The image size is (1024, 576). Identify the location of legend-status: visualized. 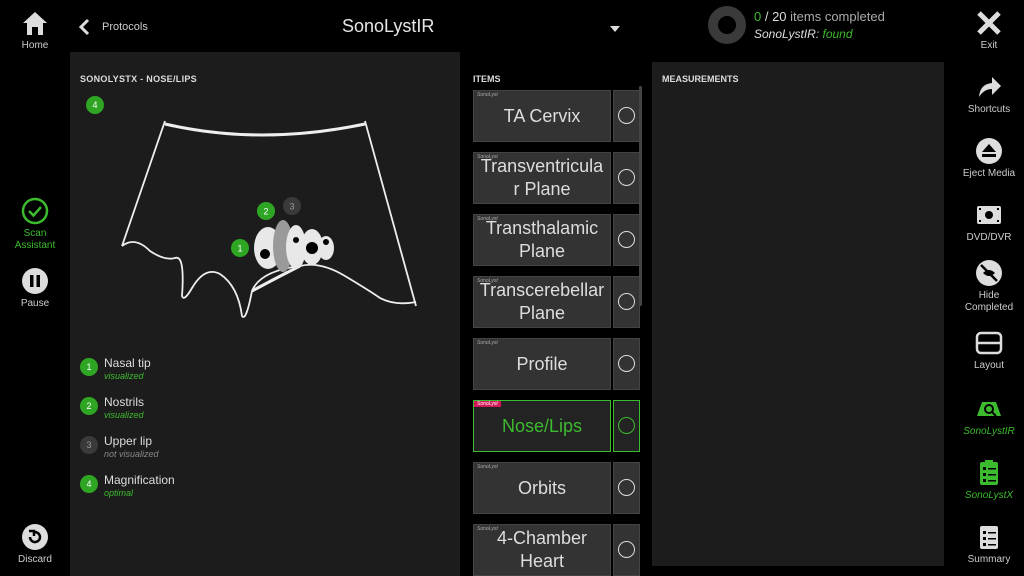
(124, 415).